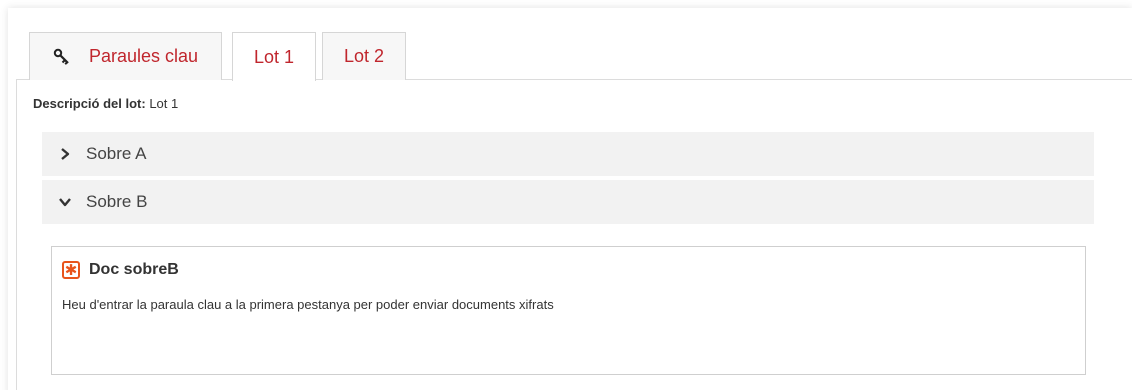 The image size is (1132, 390). What do you see at coordinates (89, 103) in the screenshot?
I see `description-label: Descripció del lot:` at bounding box center [89, 103].